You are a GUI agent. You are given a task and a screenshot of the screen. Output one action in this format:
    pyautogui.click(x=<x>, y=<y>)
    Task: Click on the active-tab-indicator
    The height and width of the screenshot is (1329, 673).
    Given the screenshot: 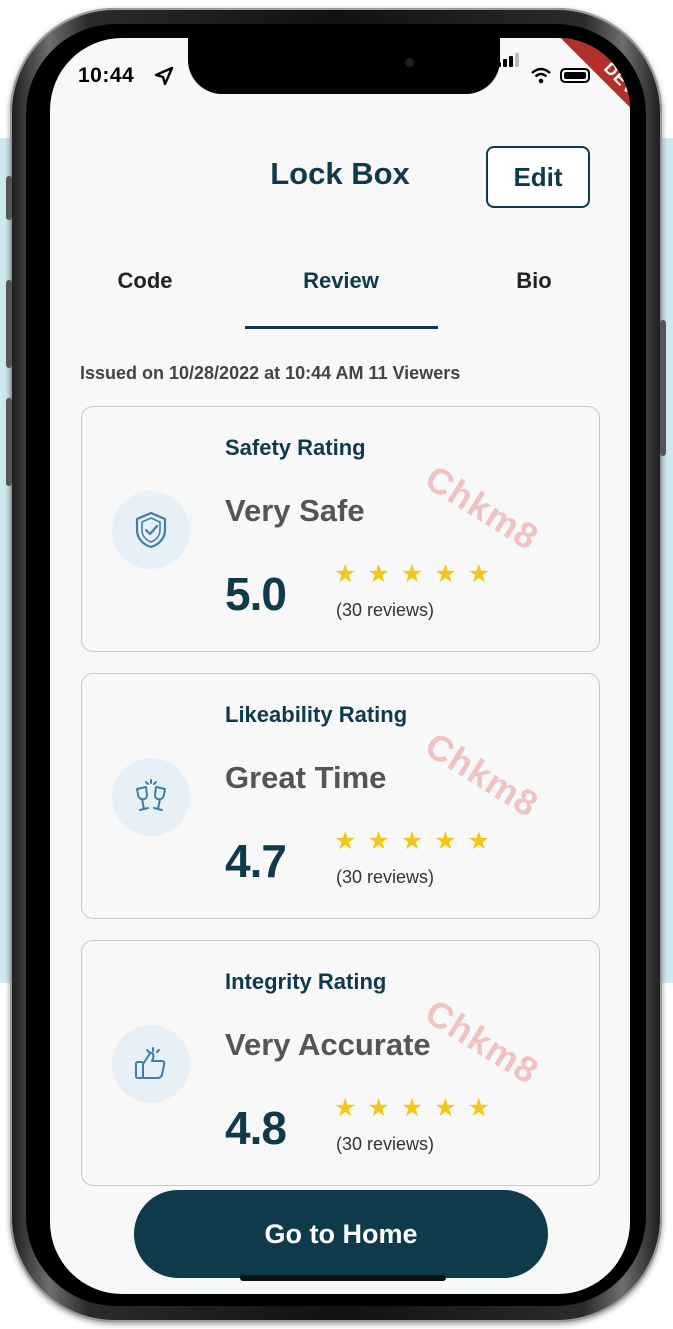 What is the action you would take?
    pyautogui.click(x=341, y=327)
    